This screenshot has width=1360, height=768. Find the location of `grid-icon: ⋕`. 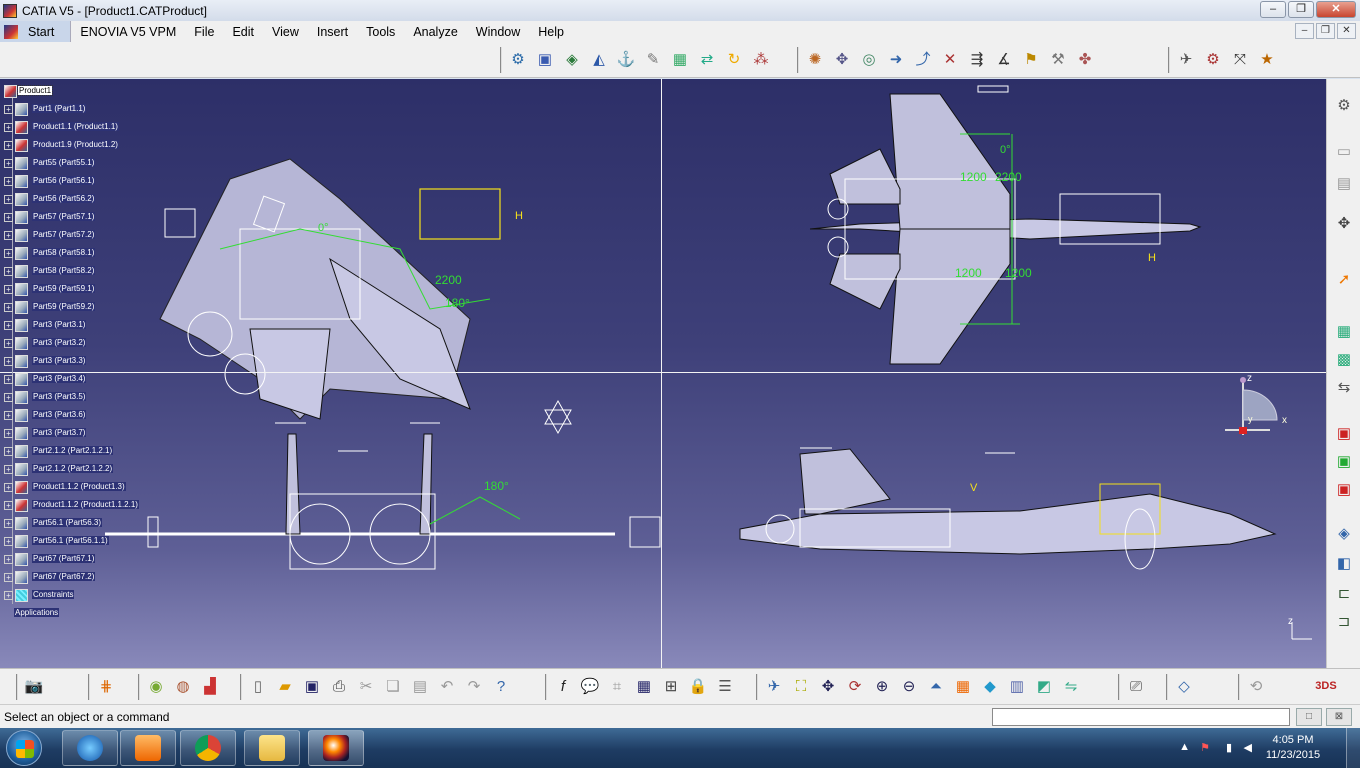

grid-icon: ⋕ is located at coordinates (106, 686).